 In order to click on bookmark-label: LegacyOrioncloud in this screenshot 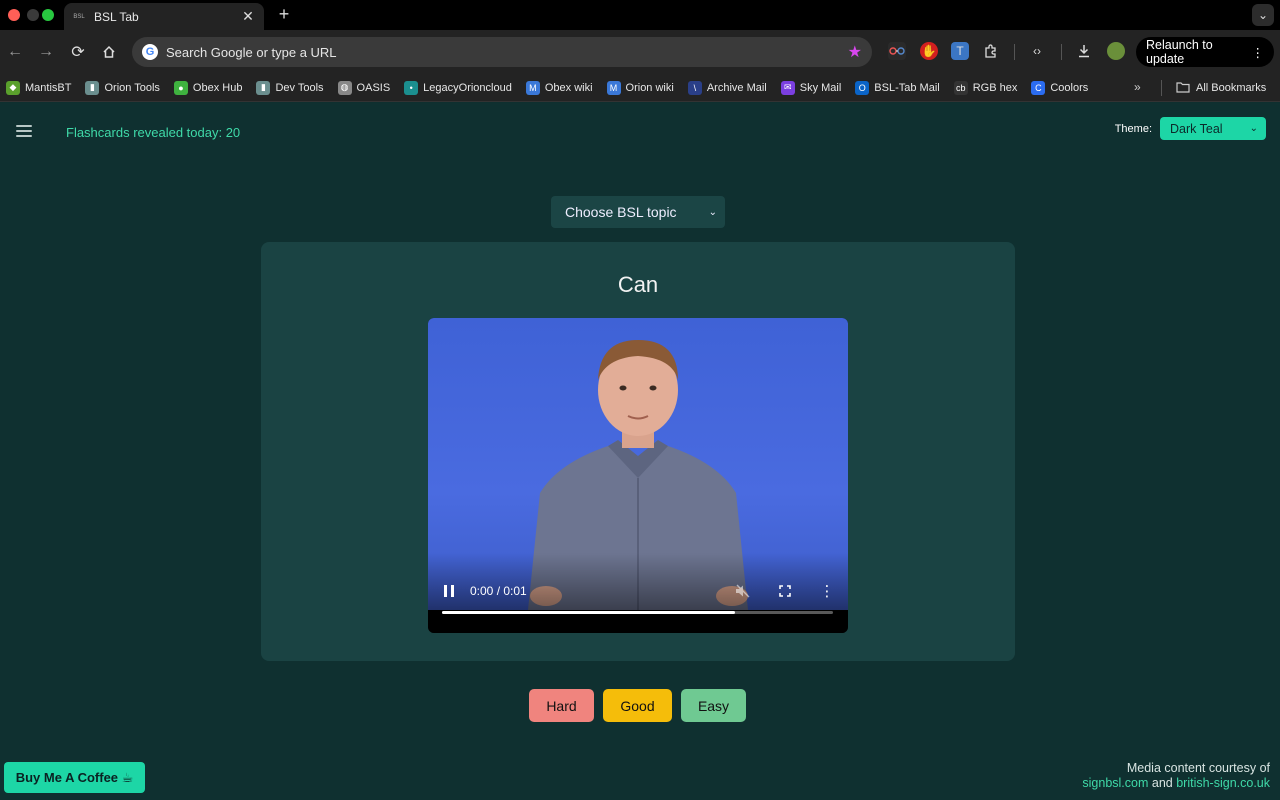, I will do `click(467, 87)`.